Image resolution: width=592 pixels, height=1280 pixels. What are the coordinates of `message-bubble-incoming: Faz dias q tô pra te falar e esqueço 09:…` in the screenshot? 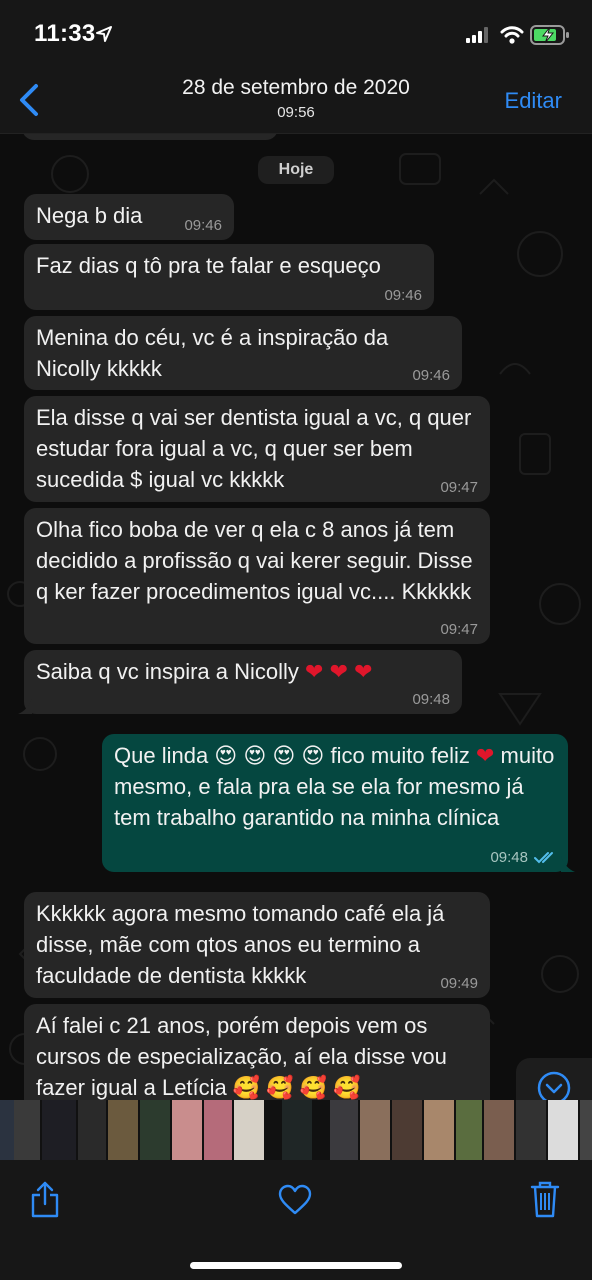 It's located at (229, 277).